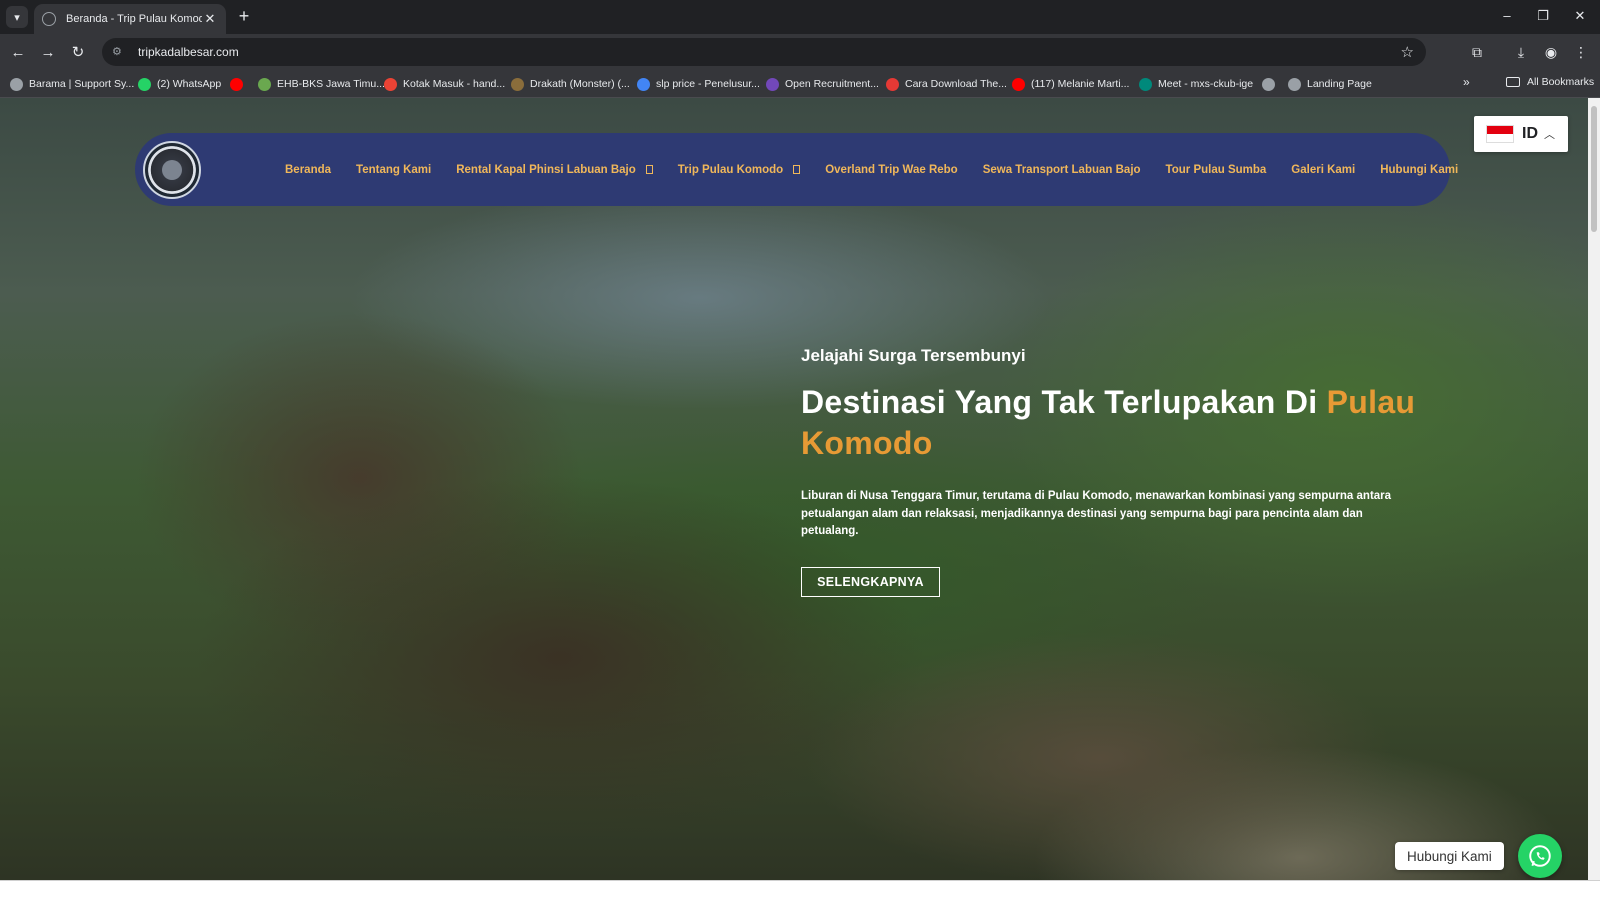 The width and height of the screenshot is (1600, 900). I want to click on tab-title: Beranda - Trip Pulau Komodo, so click(134, 19).